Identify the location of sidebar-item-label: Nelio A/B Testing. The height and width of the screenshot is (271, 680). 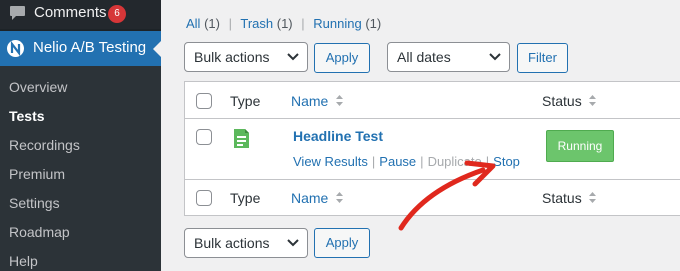
(90, 47).